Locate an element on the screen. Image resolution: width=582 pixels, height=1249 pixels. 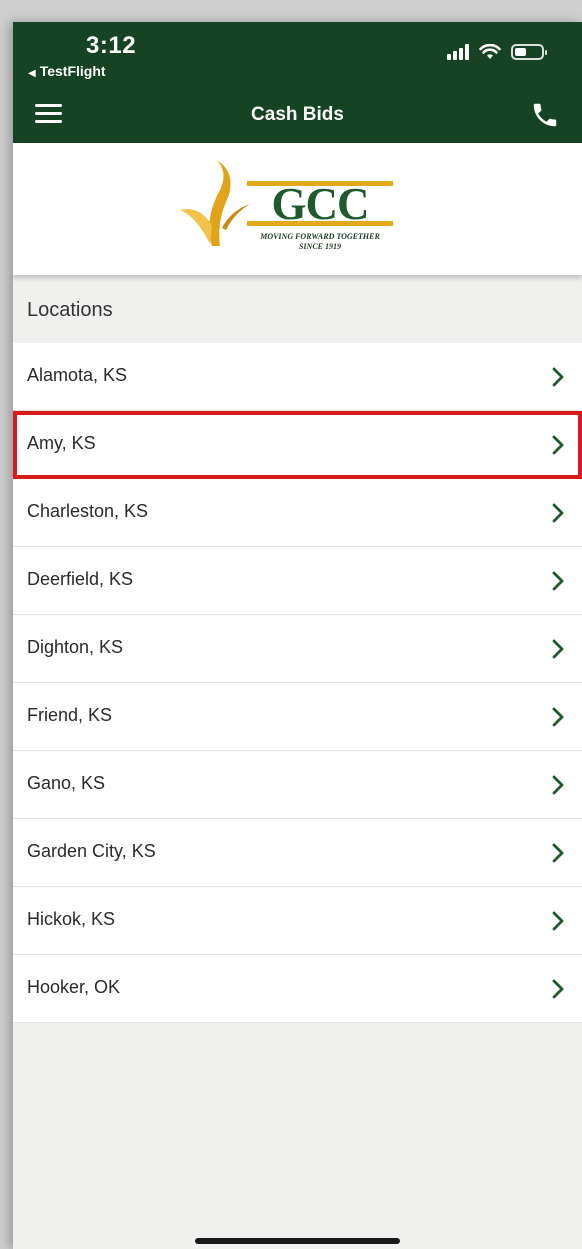
tagline-line1: MOVING FORWARD TOGETHER is located at coordinates (320, 236).